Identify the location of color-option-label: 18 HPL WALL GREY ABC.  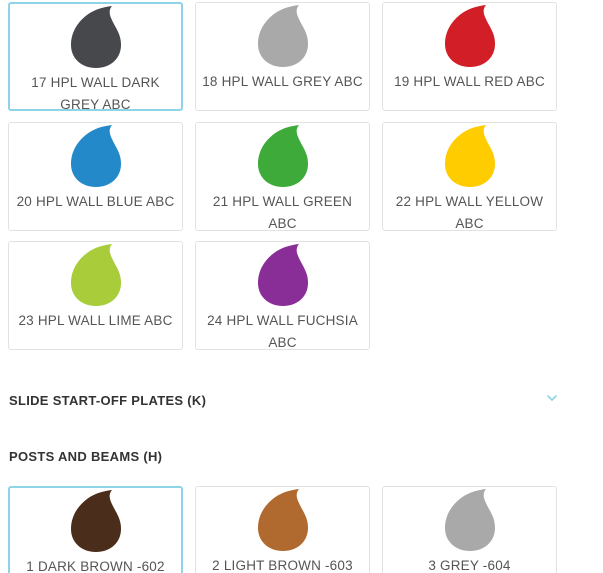
(282, 81).